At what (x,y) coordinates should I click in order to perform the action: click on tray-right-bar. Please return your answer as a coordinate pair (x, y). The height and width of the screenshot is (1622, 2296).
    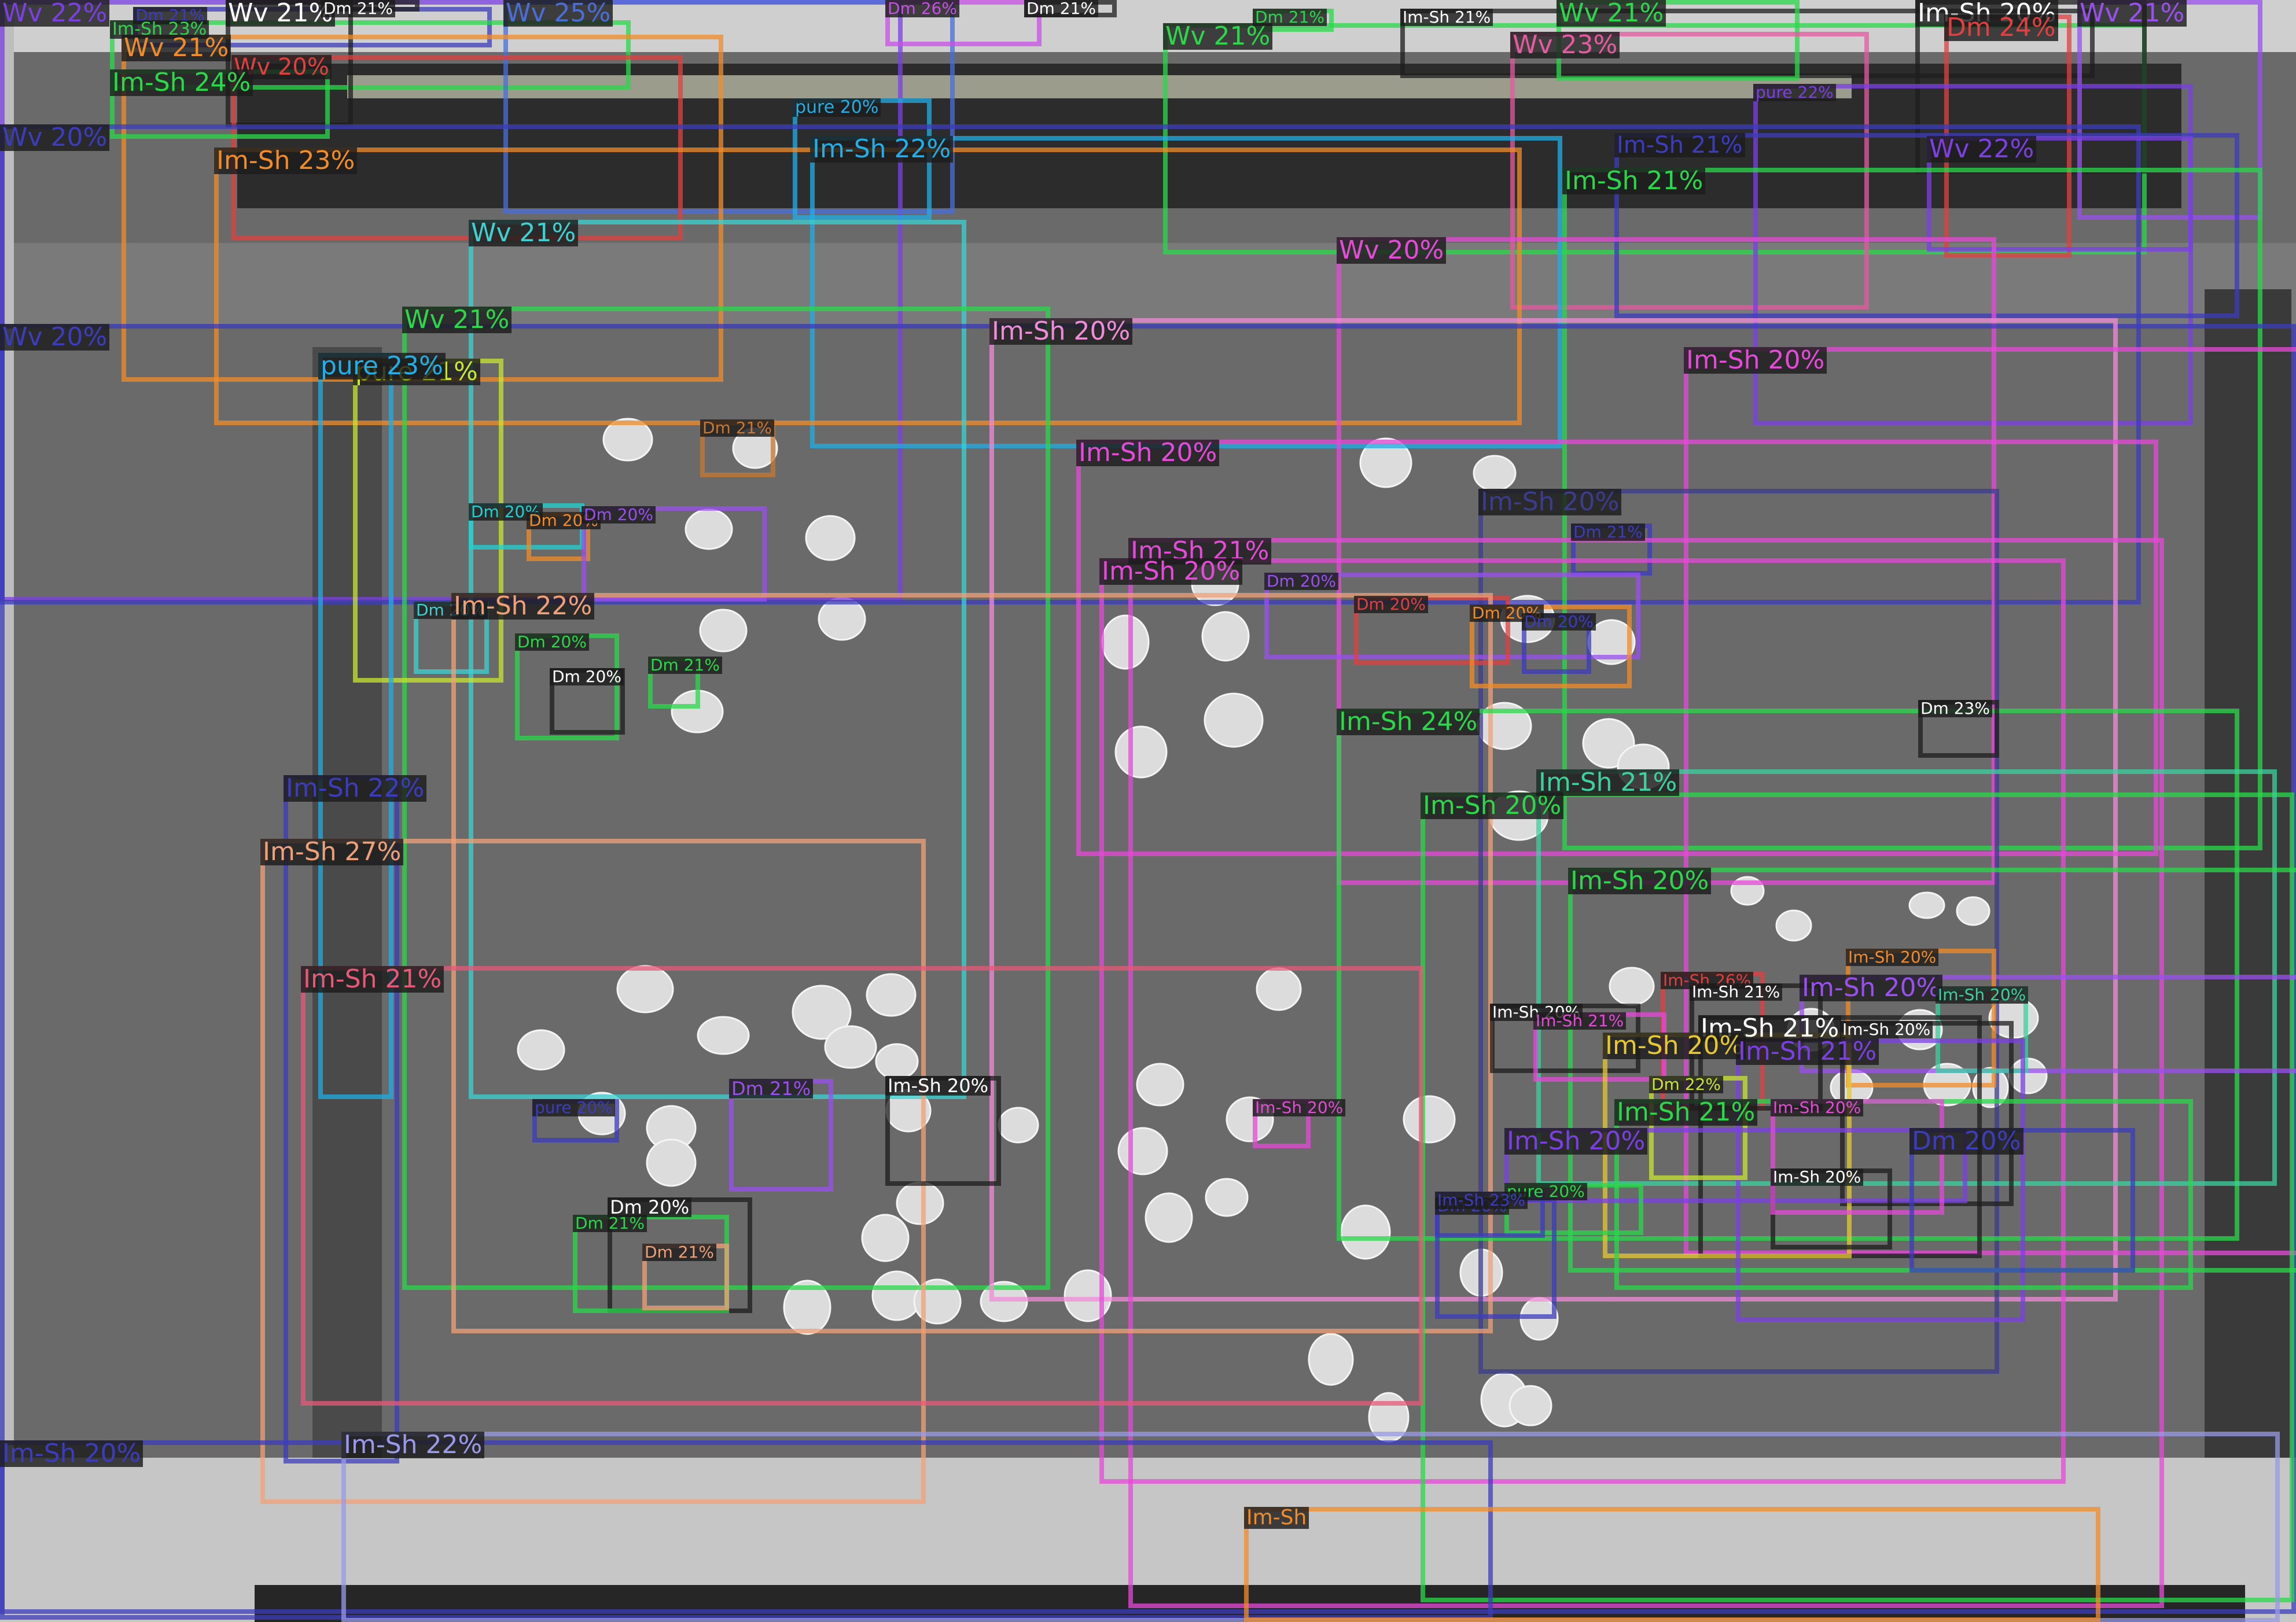
    Looking at the image, I should click on (2248, 896).